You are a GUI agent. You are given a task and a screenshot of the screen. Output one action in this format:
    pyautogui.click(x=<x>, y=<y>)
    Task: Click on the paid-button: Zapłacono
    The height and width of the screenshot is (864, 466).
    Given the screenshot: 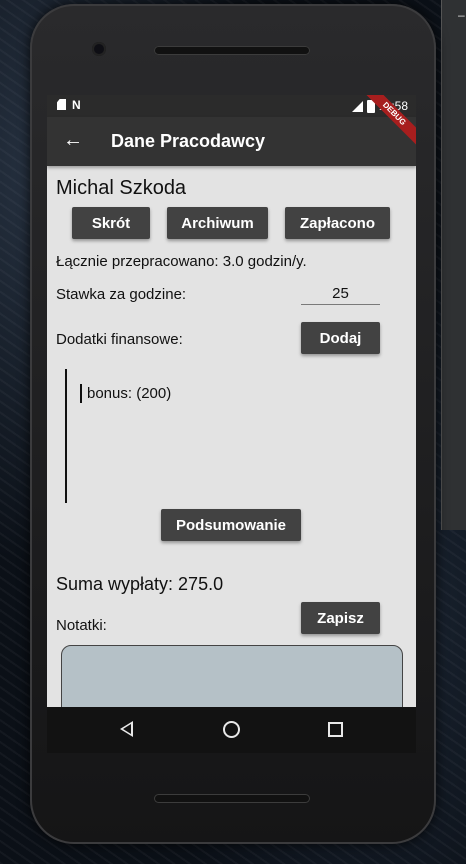 What is the action you would take?
    pyautogui.click(x=337, y=223)
    